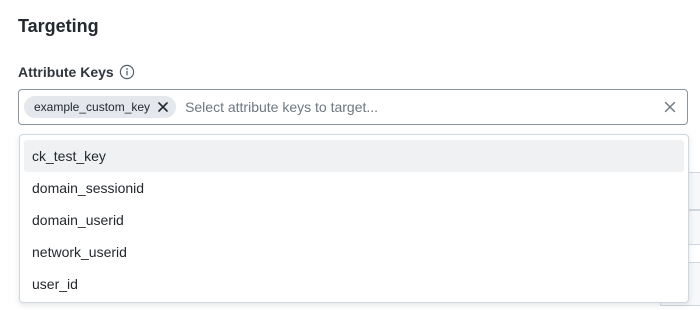  What do you see at coordinates (354, 252) in the screenshot?
I see `dropdown-option: network_userid` at bounding box center [354, 252].